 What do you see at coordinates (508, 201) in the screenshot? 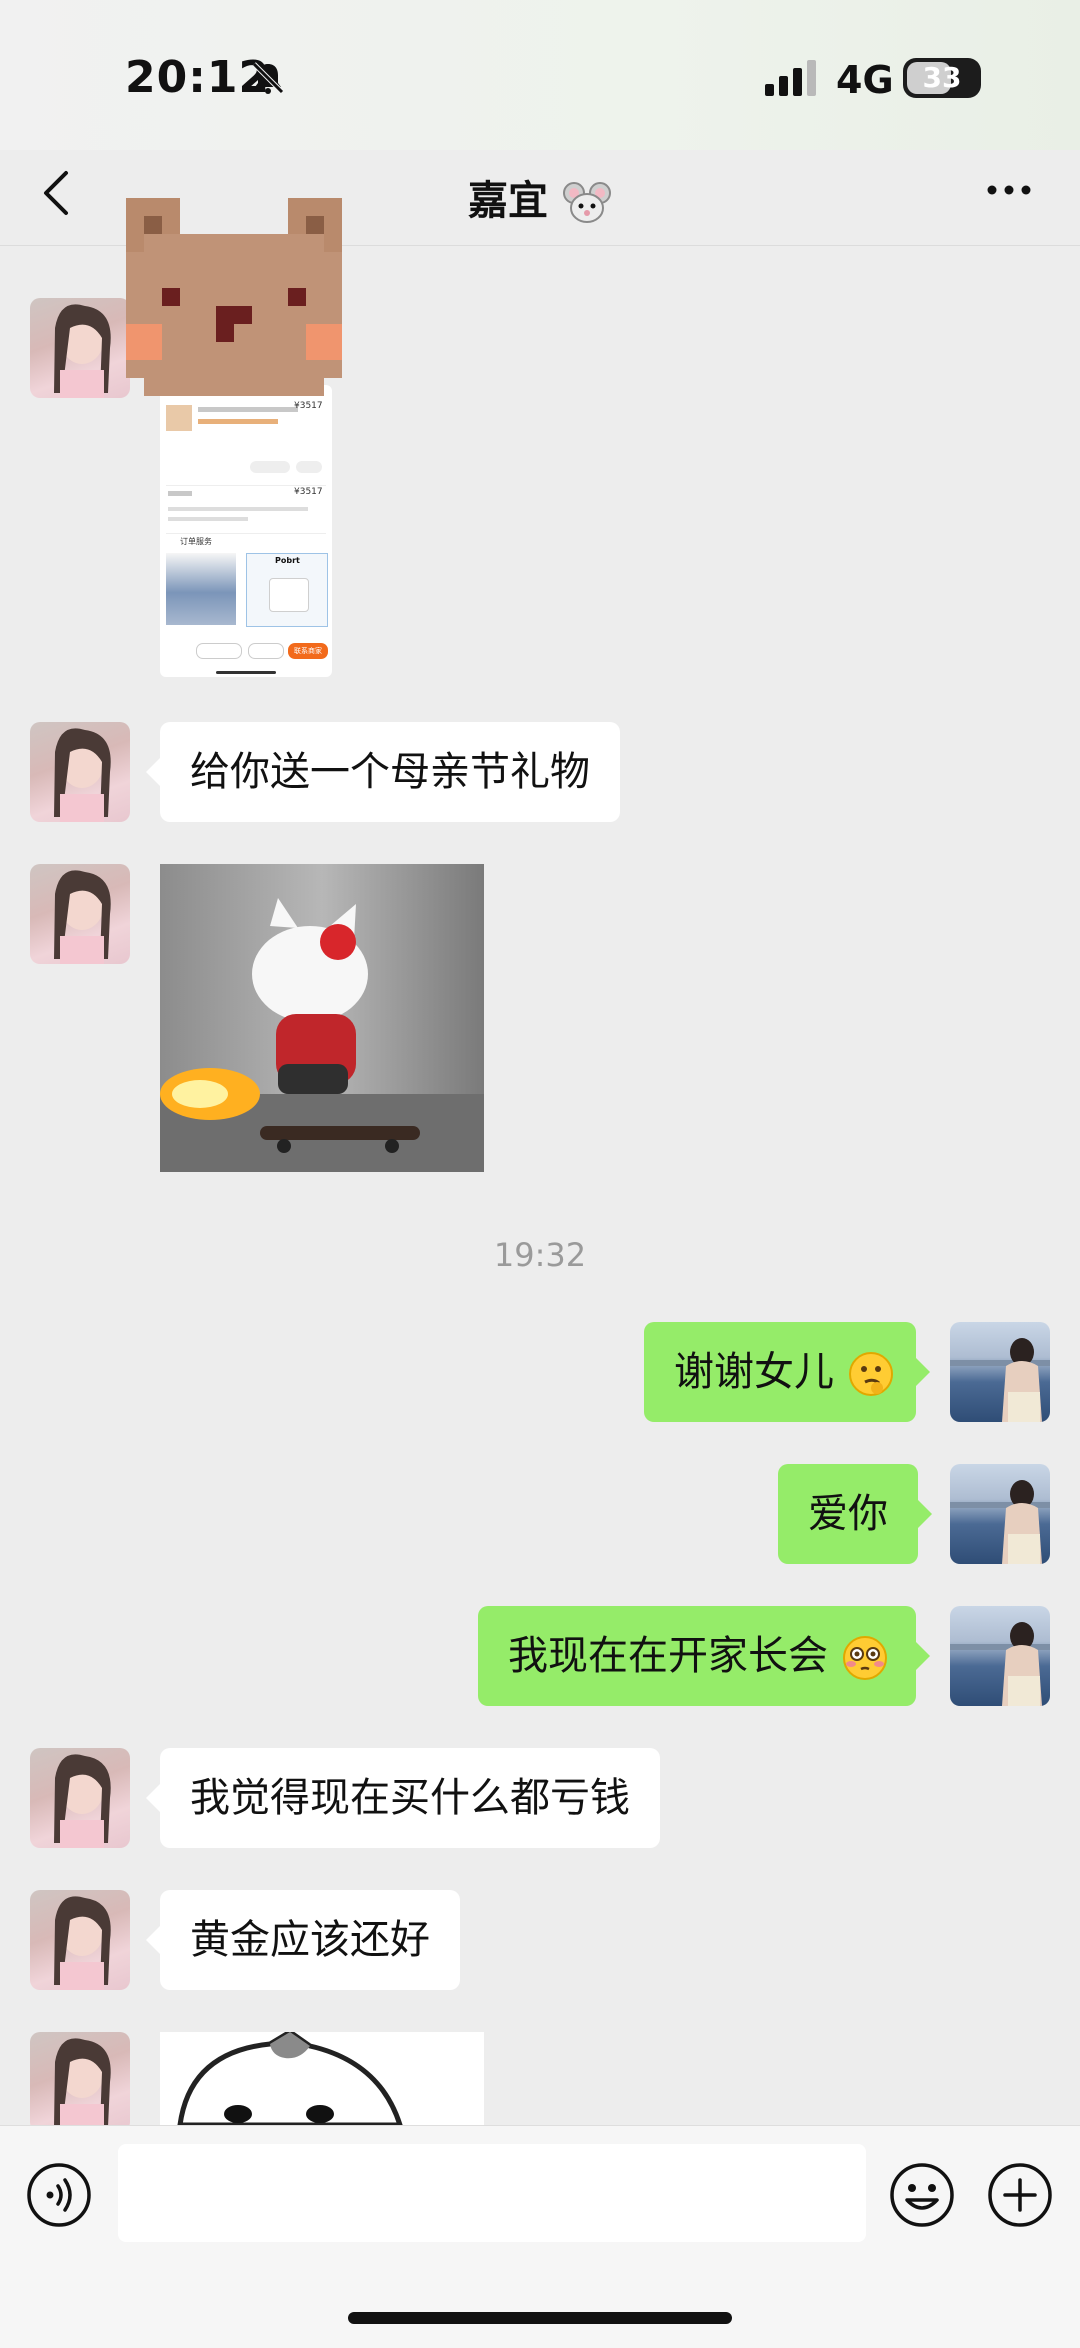
I see `chat-title-text: 嘉宜` at bounding box center [508, 201].